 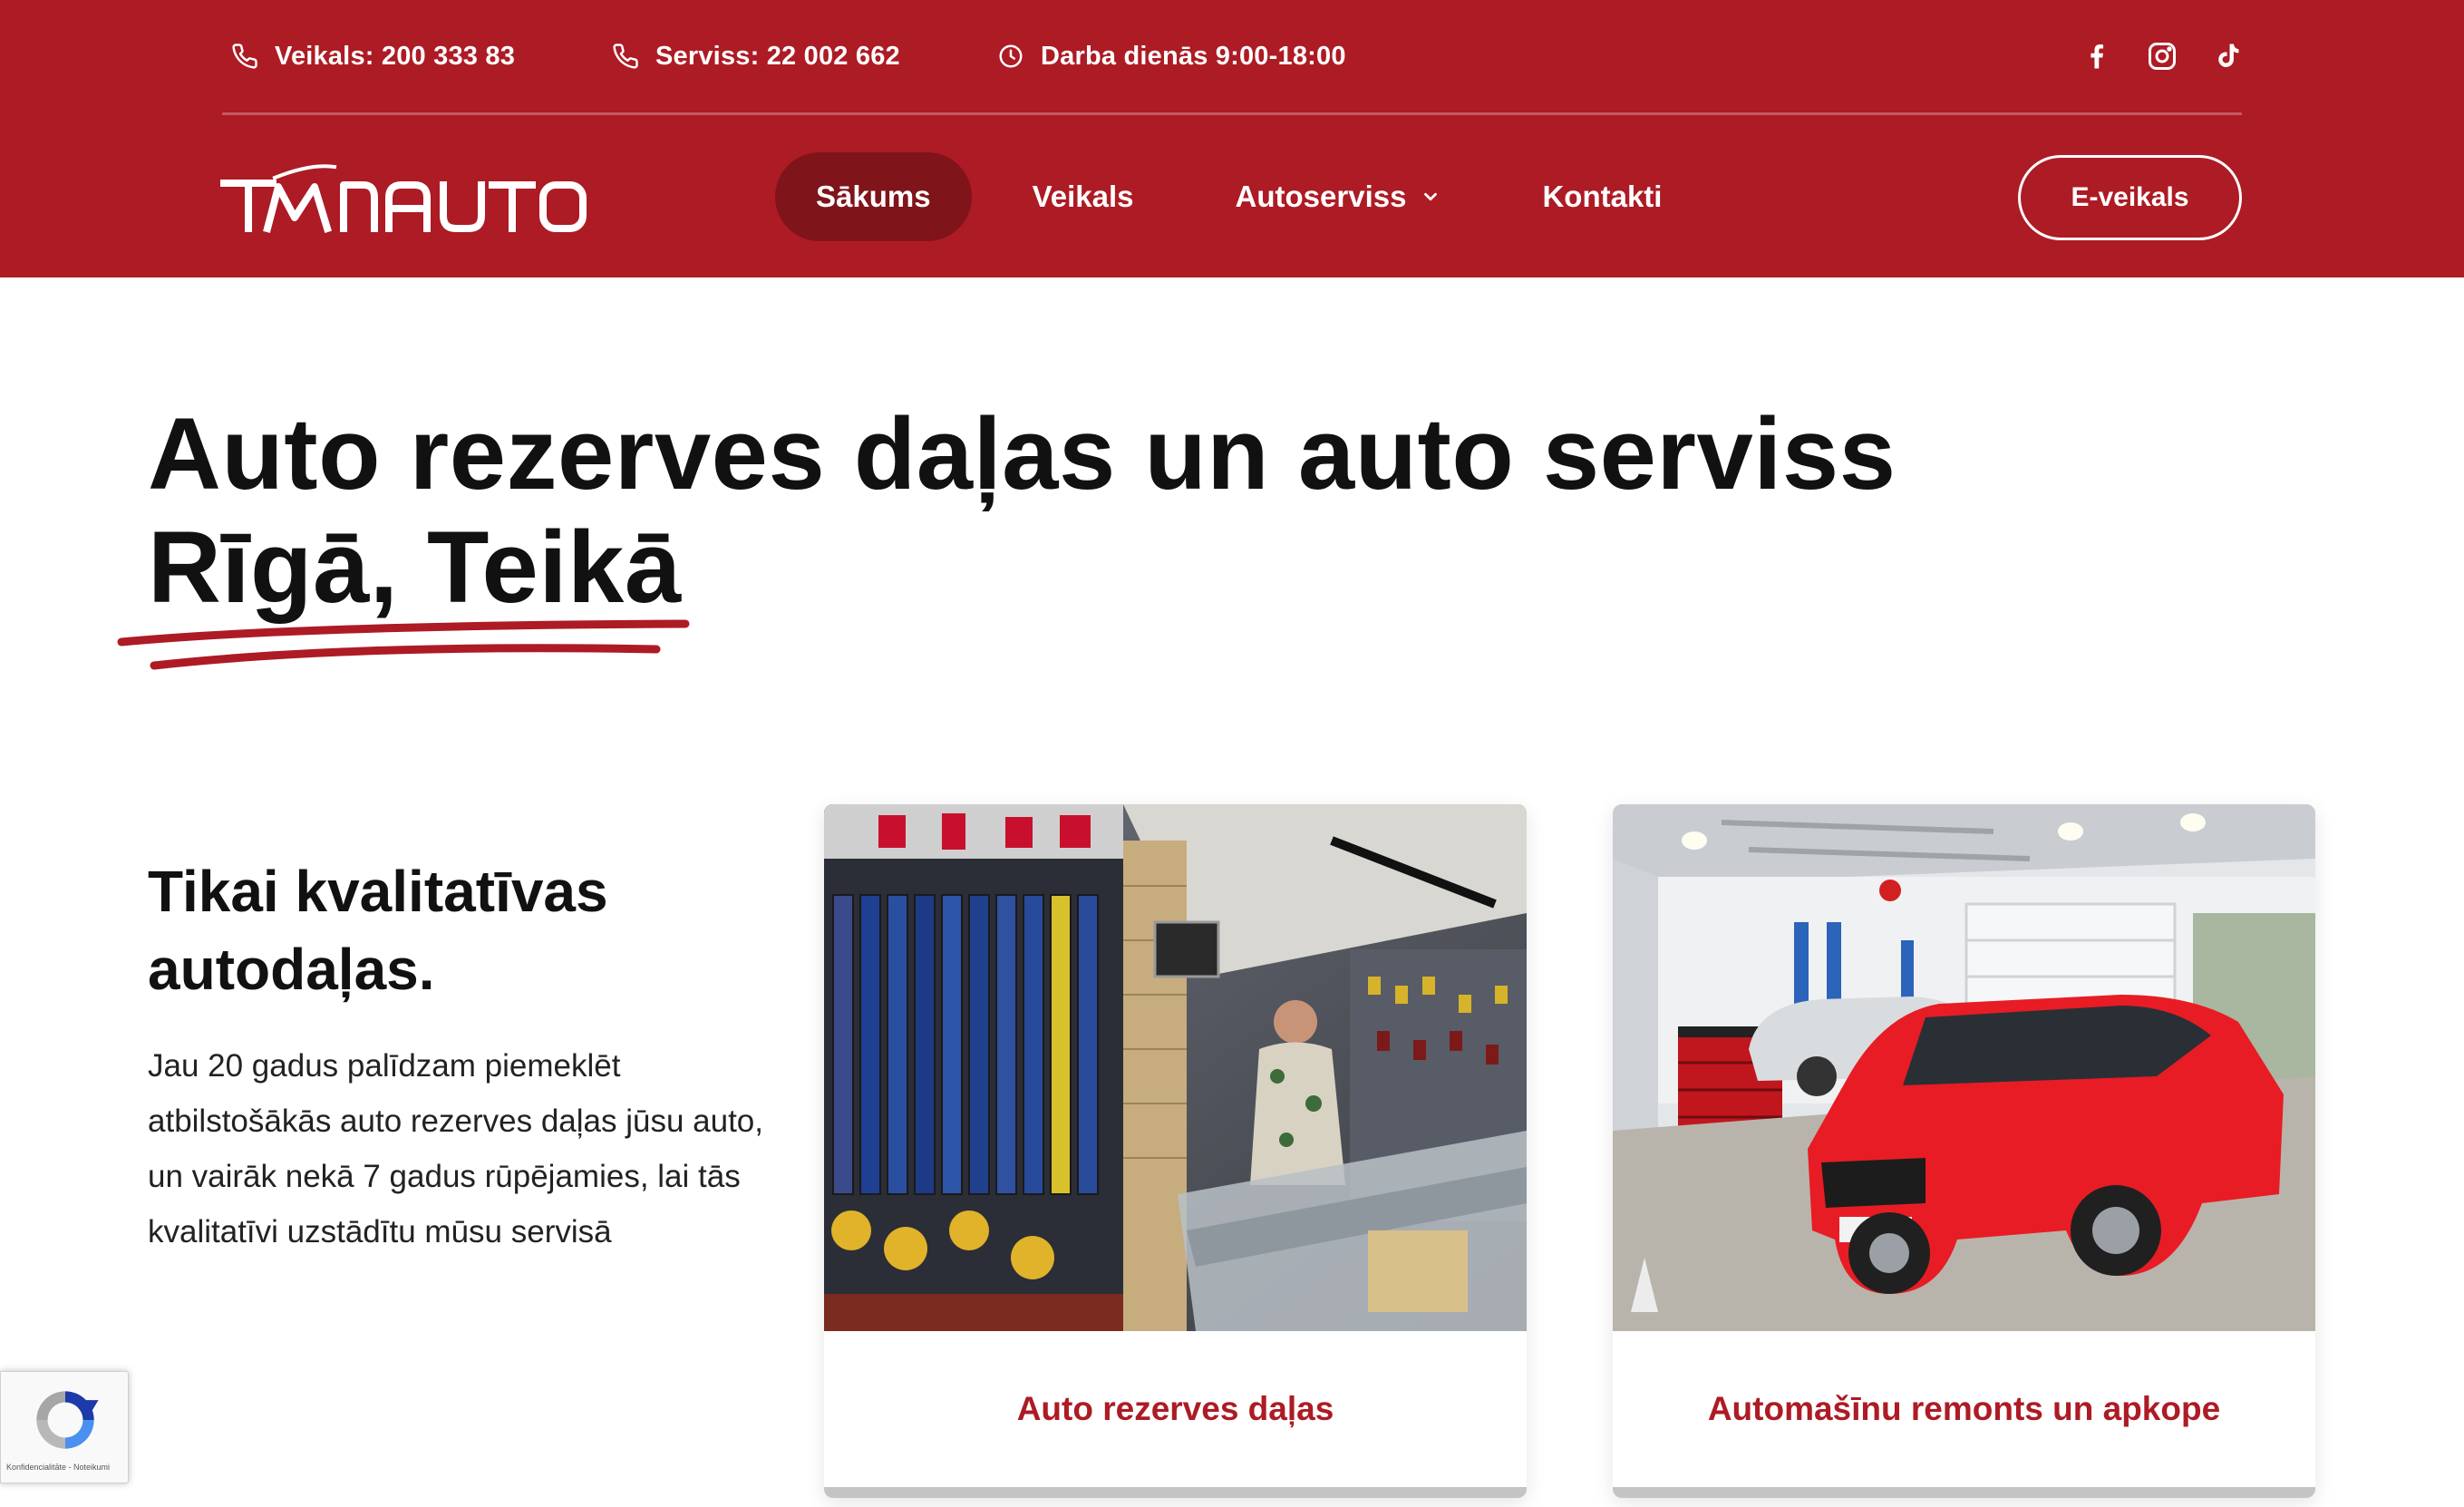 I want to click on nav-item-shop-label: Veikals, so click(x=1083, y=196).